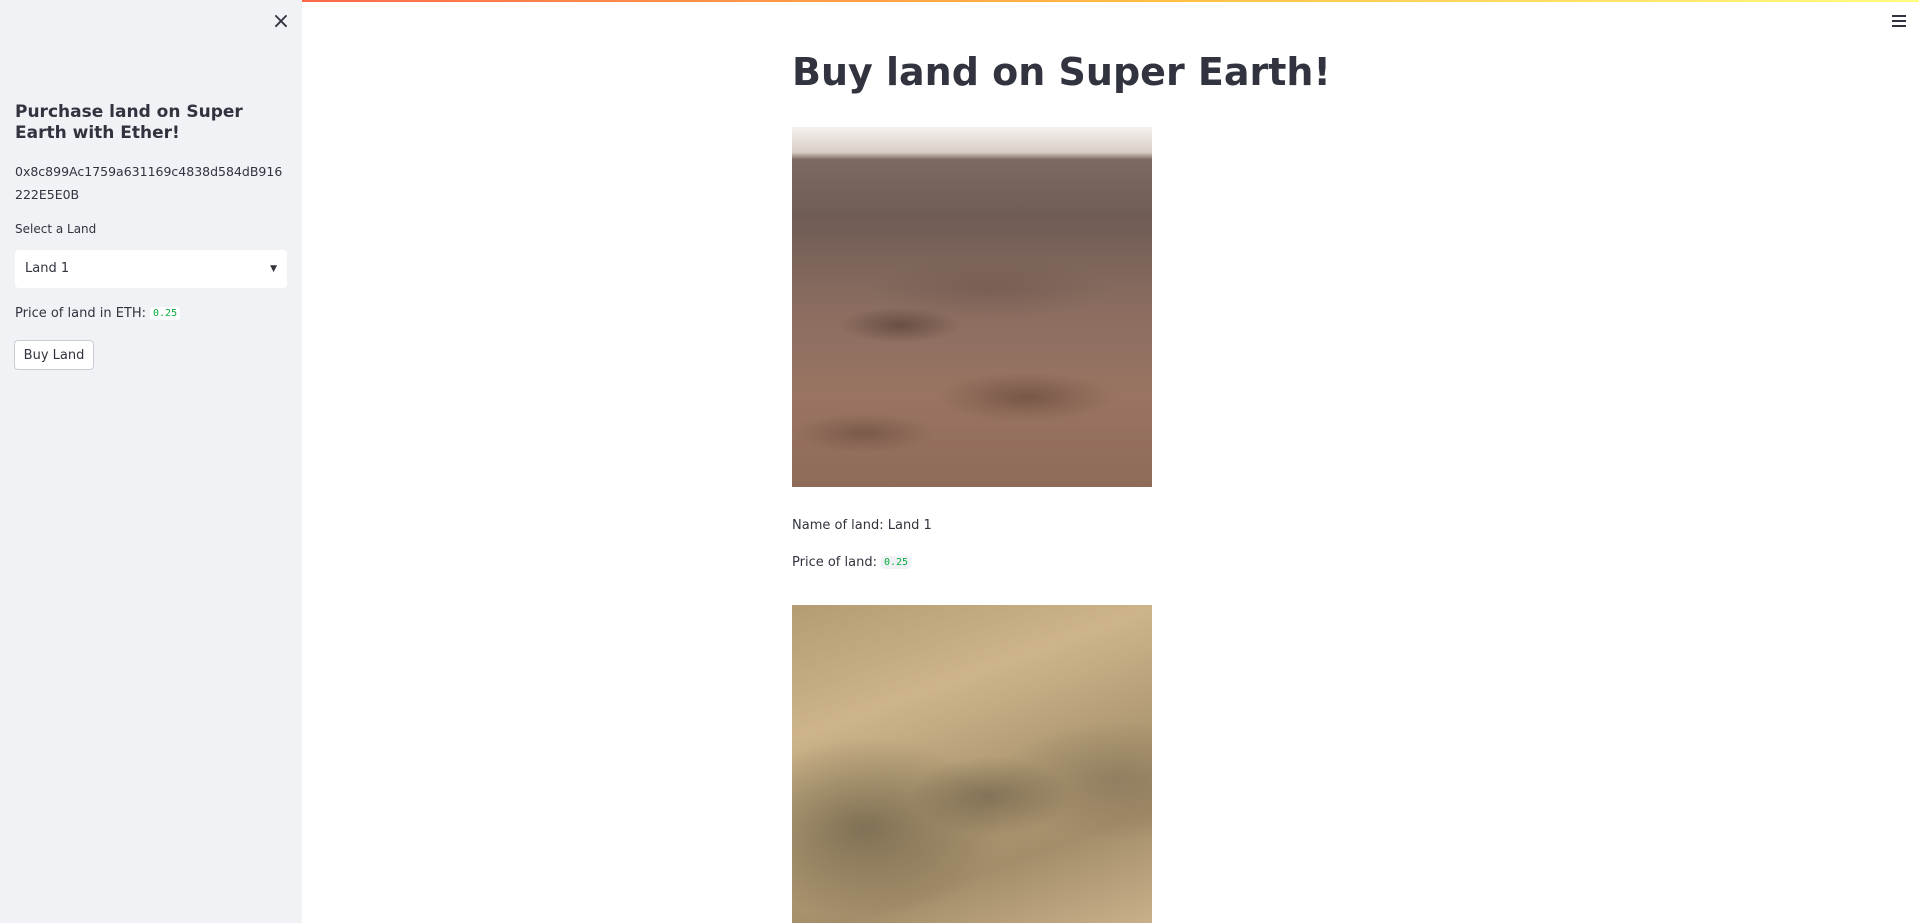 The height and width of the screenshot is (923, 1919). Describe the element at coordinates (862, 525) in the screenshot. I see `land-name: Name of land: Land 1` at that location.